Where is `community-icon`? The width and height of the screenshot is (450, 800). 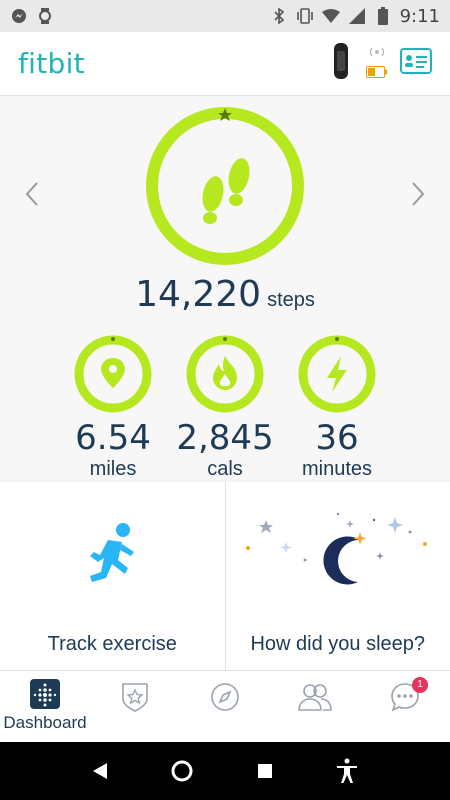 community-icon is located at coordinates (315, 697).